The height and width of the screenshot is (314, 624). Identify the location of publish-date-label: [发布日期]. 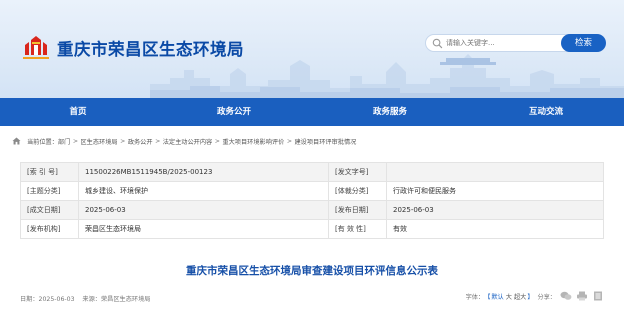
(357, 210).